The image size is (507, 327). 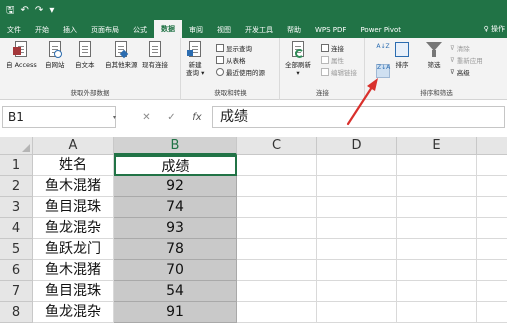 I want to click on existing-connections-button: 现有连接, so click(x=155, y=55).